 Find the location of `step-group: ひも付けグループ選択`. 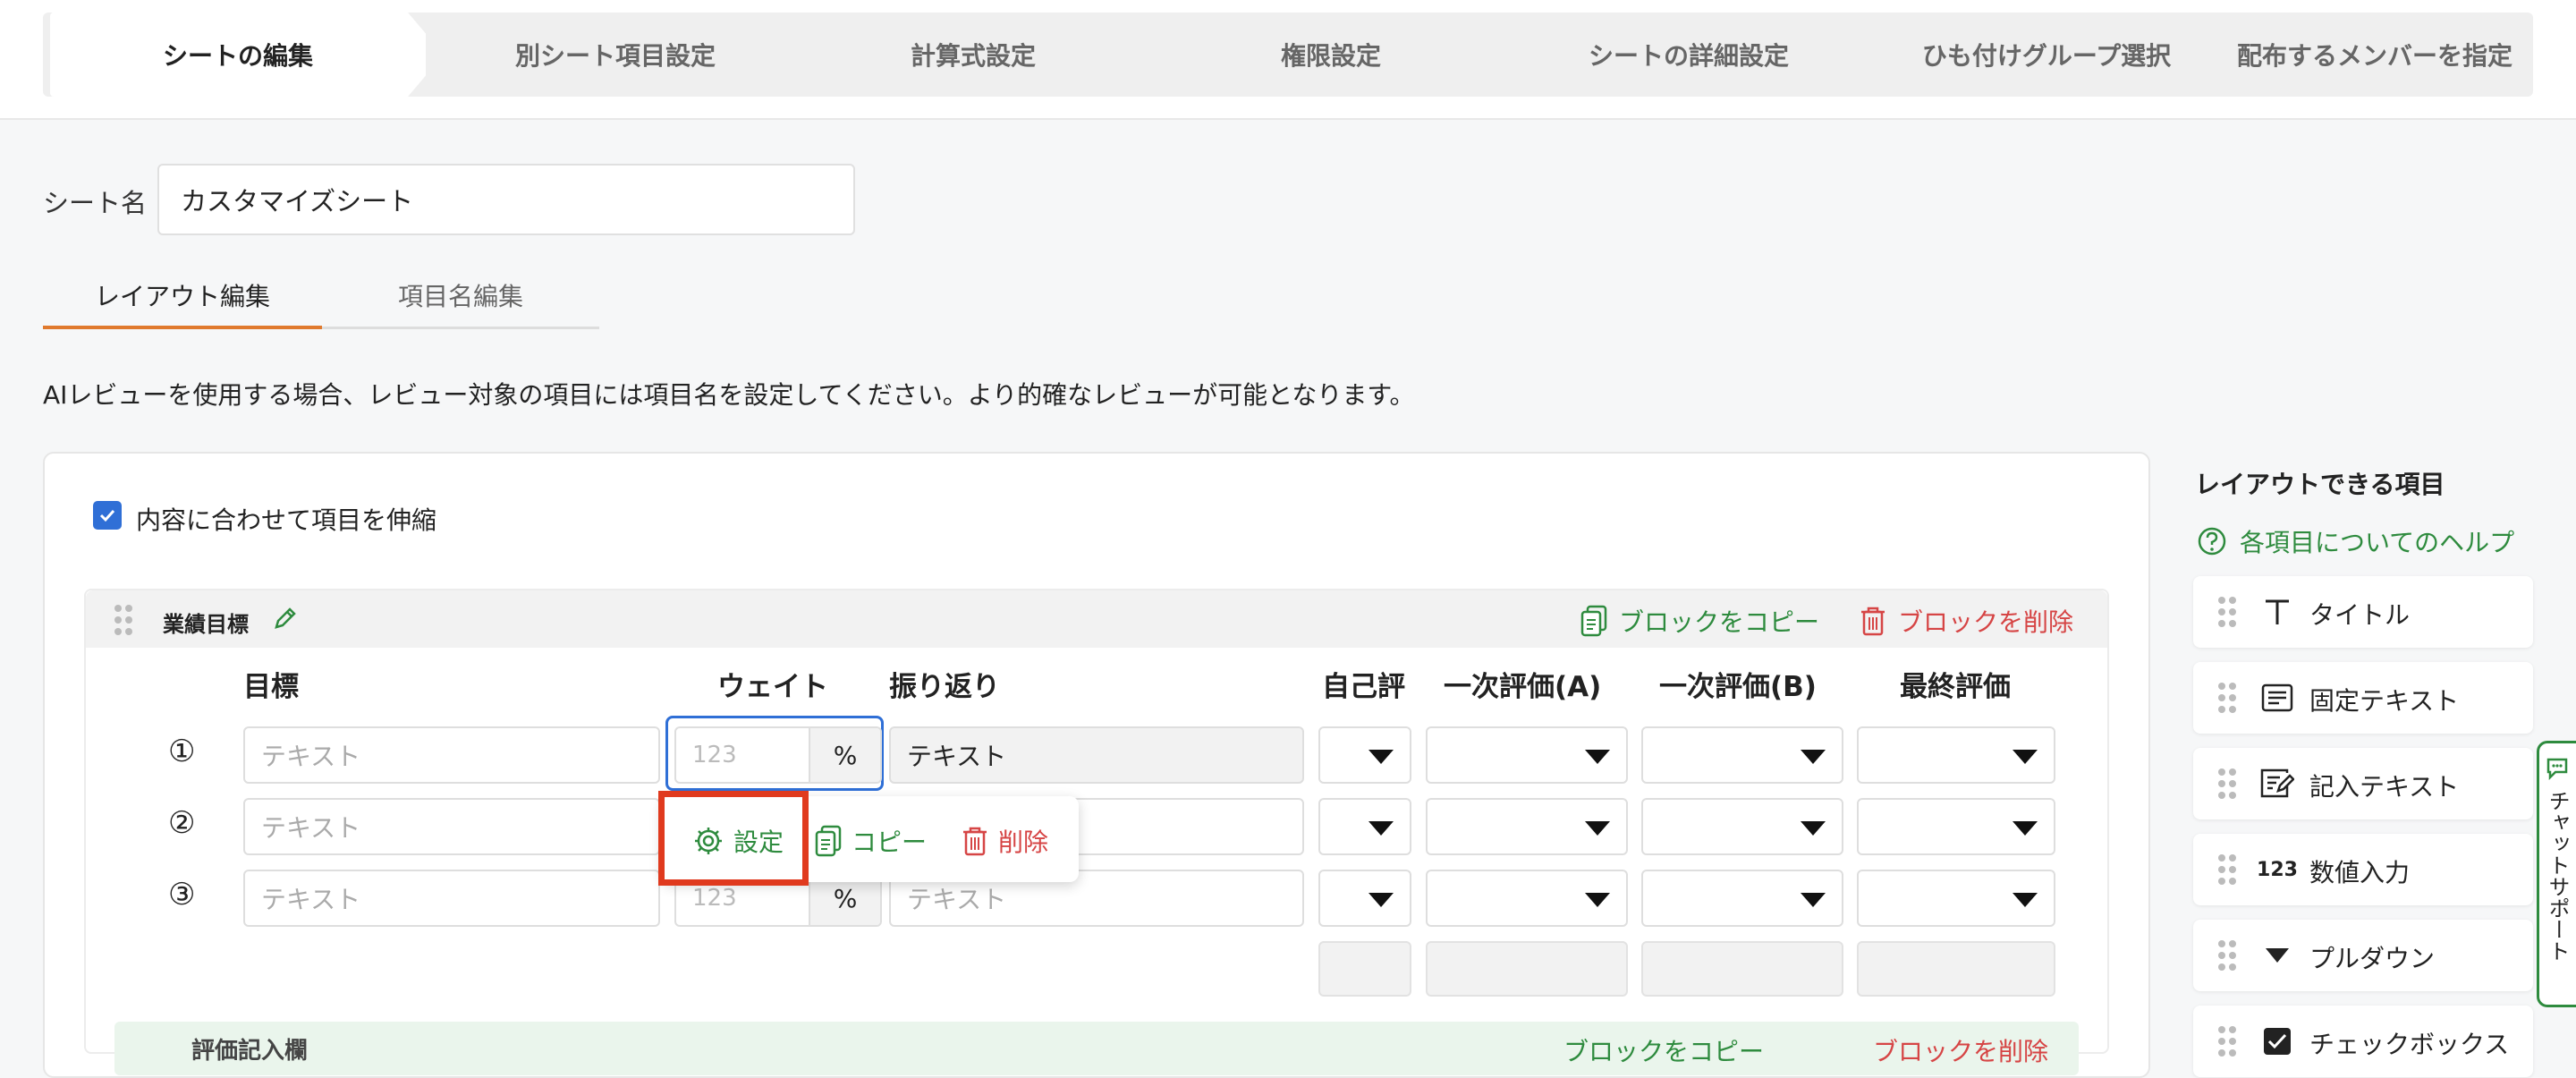

step-group: ひも付けグループ選択 is located at coordinates (2046, 55).